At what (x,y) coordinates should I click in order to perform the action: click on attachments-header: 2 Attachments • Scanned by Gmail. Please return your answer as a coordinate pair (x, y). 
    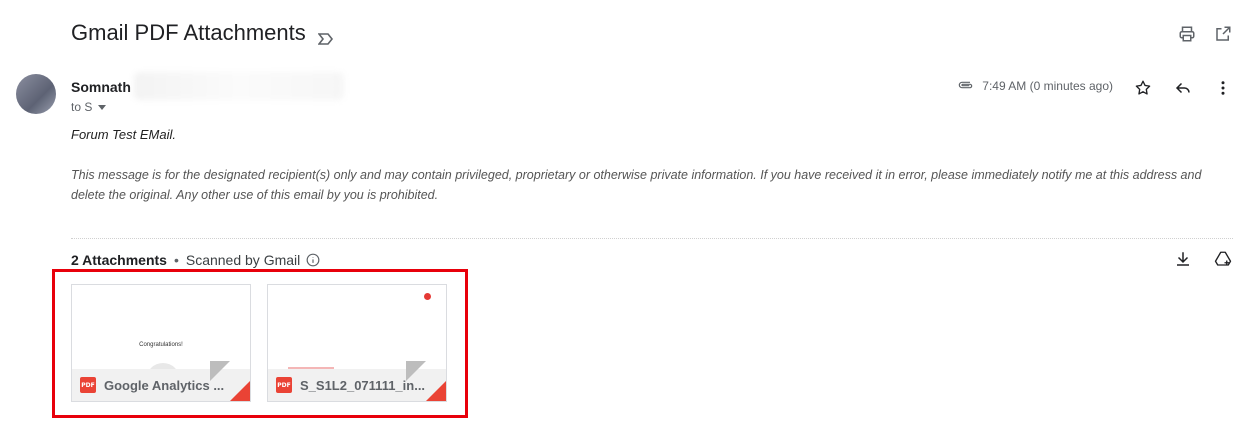
    Looking at the image, I should click on (195, 260).